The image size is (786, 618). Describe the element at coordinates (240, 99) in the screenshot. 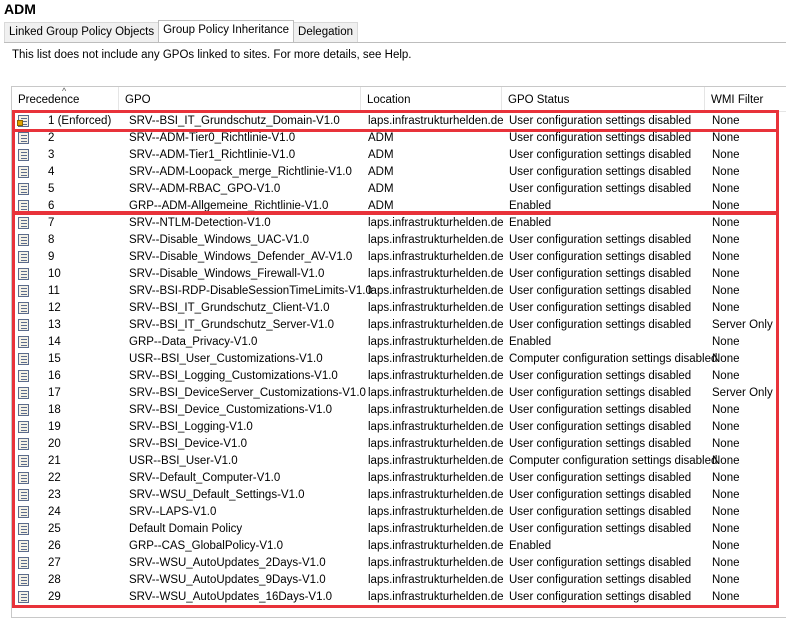

I see `column-header-gpo: GPO` at that location.